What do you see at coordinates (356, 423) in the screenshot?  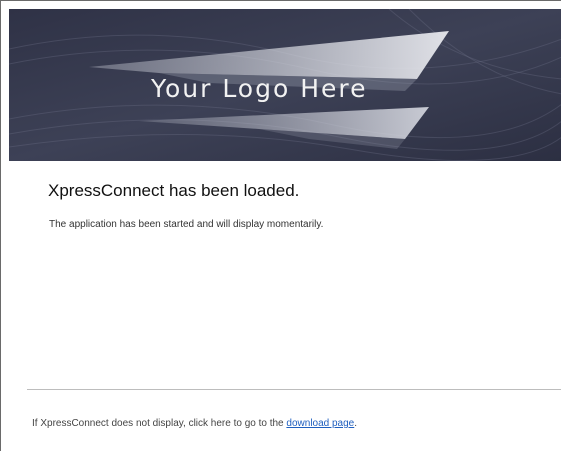 I see `footer-suffix: .` at bounding box center [356, 423].